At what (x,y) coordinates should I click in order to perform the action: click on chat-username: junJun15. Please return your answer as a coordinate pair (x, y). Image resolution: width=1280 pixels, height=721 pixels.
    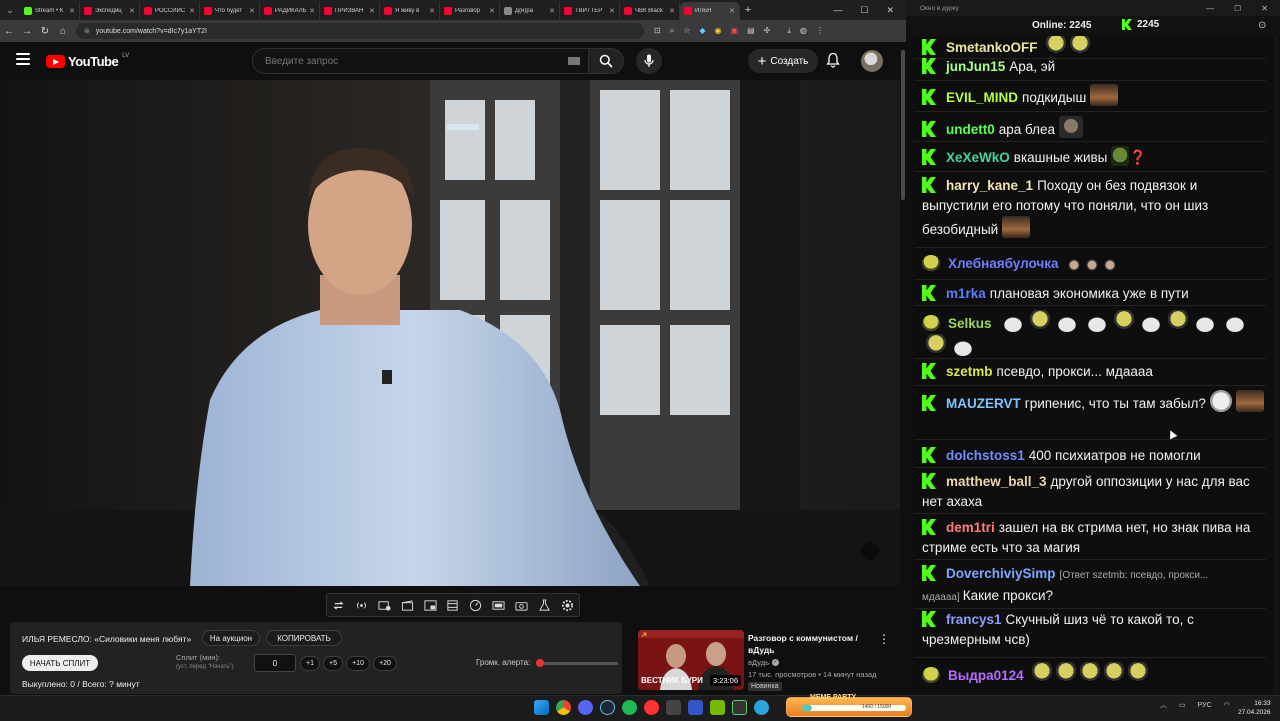
    Looking at the image, I should click on (975, 66).